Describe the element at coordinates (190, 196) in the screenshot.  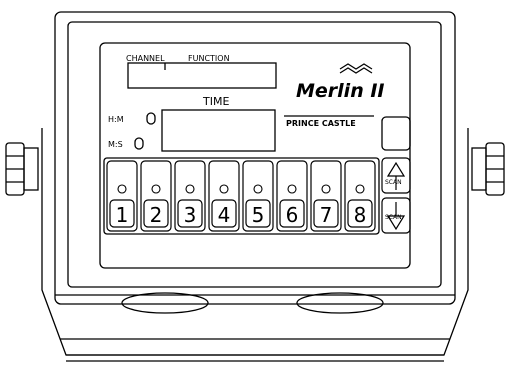
I see `channel-key-3: 3` at that location.